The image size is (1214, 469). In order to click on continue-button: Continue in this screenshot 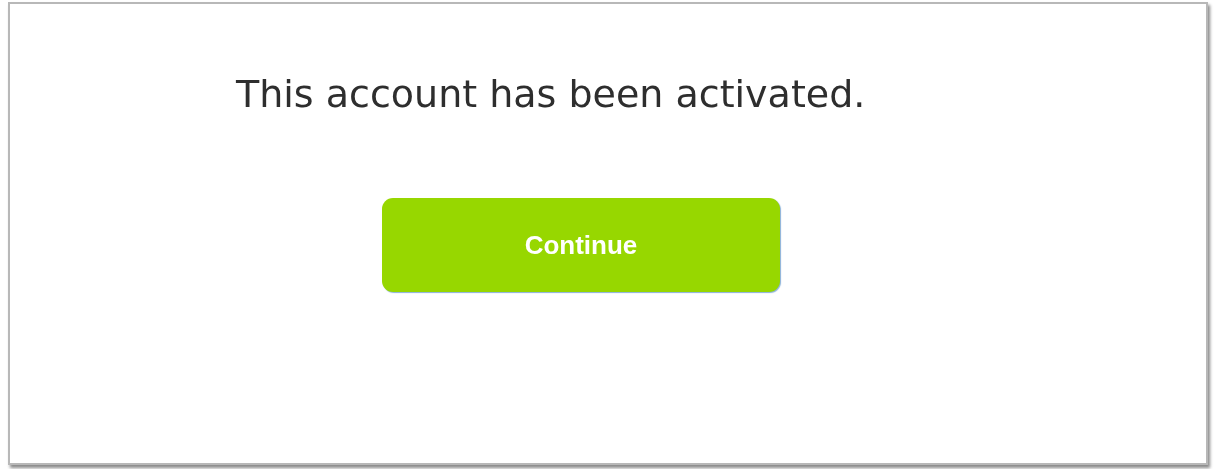, I will do `click(581, 245)`.